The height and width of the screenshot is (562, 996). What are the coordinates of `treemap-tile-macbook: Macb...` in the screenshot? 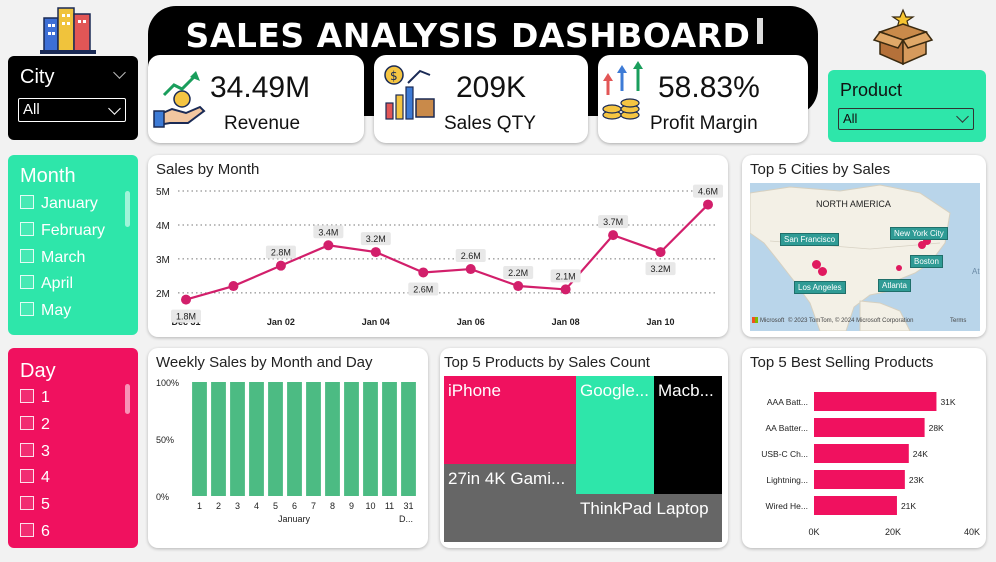 It's located at (688, 435).